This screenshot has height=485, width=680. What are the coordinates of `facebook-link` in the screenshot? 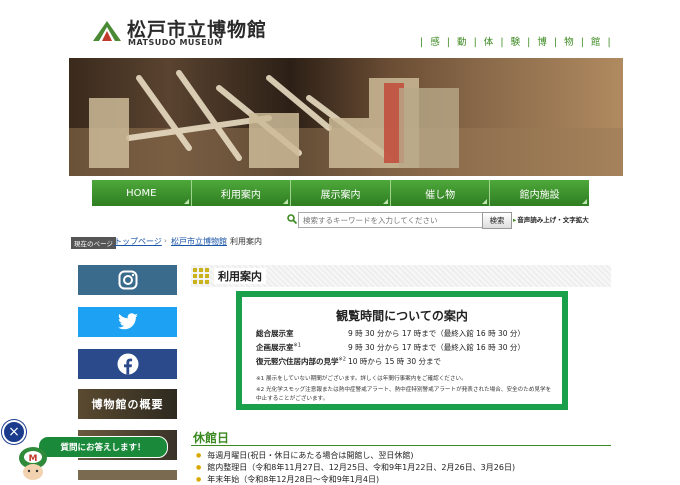 It's located at (127, 364).